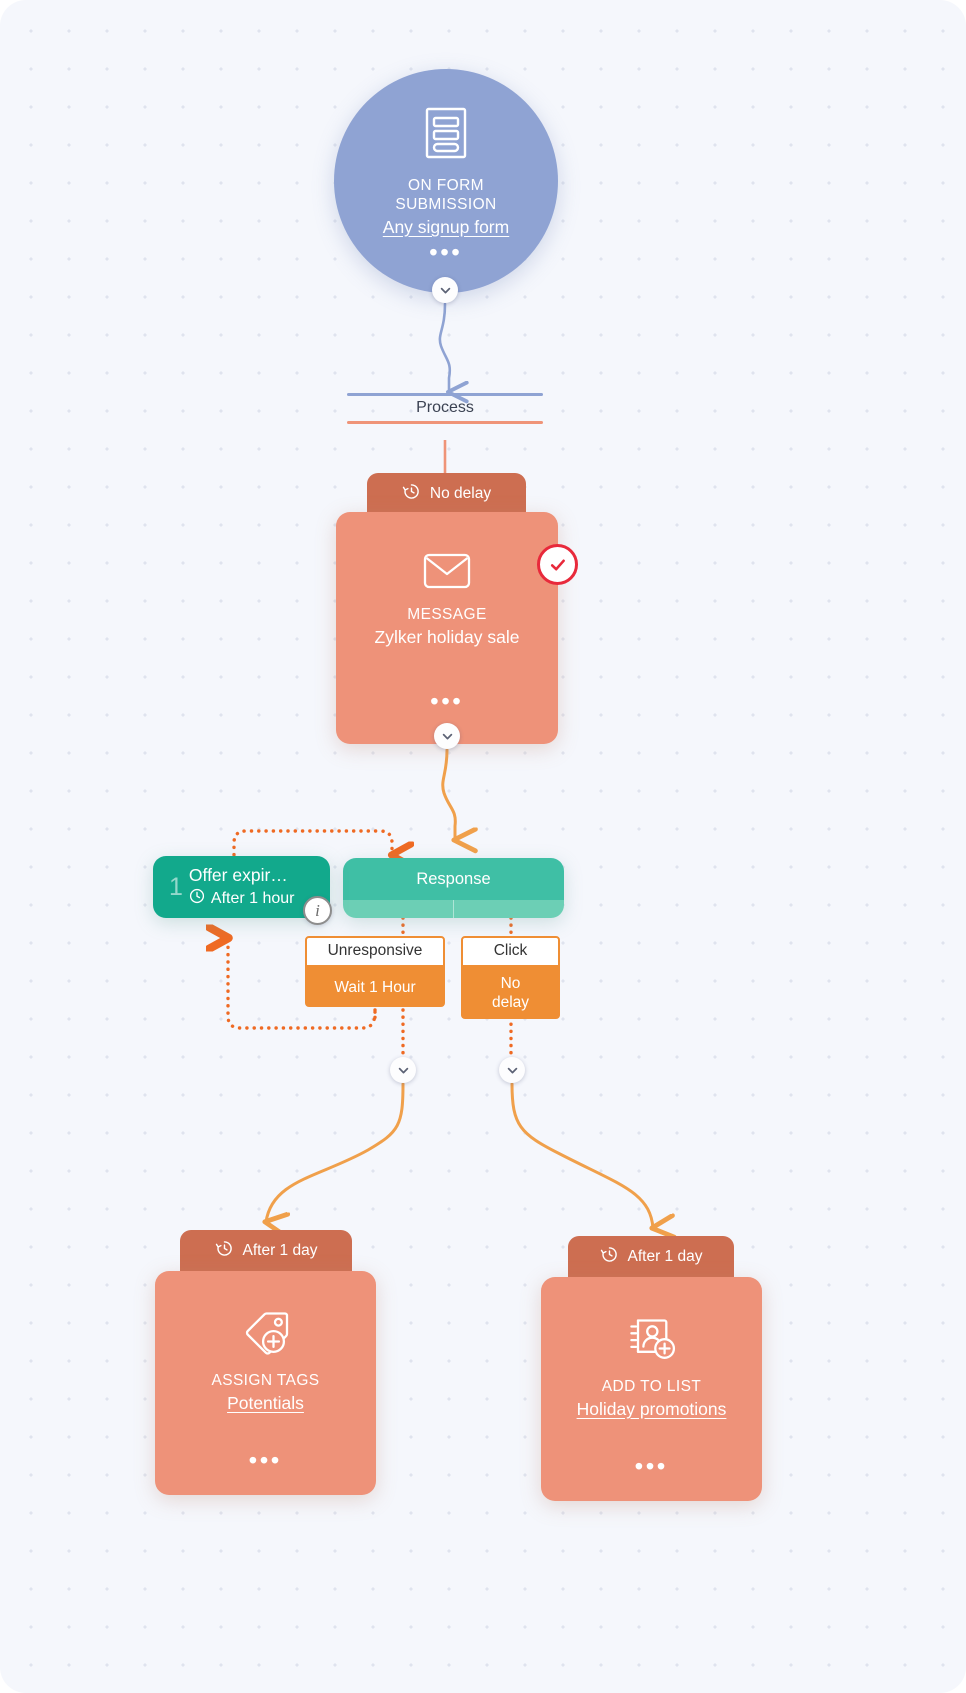  What do you see at coordinates (447, 573) in the screenshot?
I see `envelope-icon` at bounding box center [447, 573].